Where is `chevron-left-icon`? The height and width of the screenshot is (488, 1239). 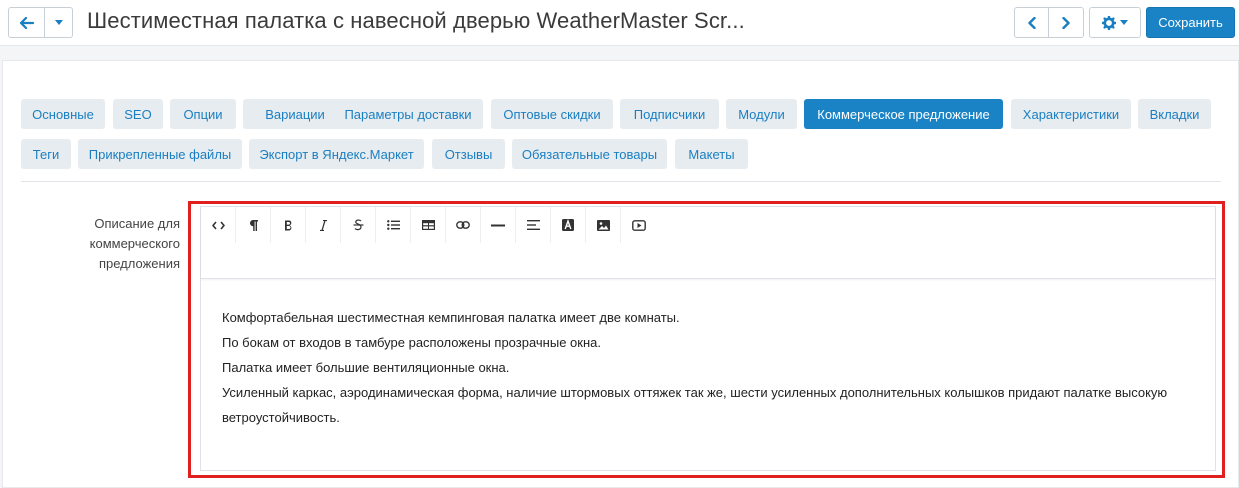 chevron-left-icon is located at coordinates (1031, 22).